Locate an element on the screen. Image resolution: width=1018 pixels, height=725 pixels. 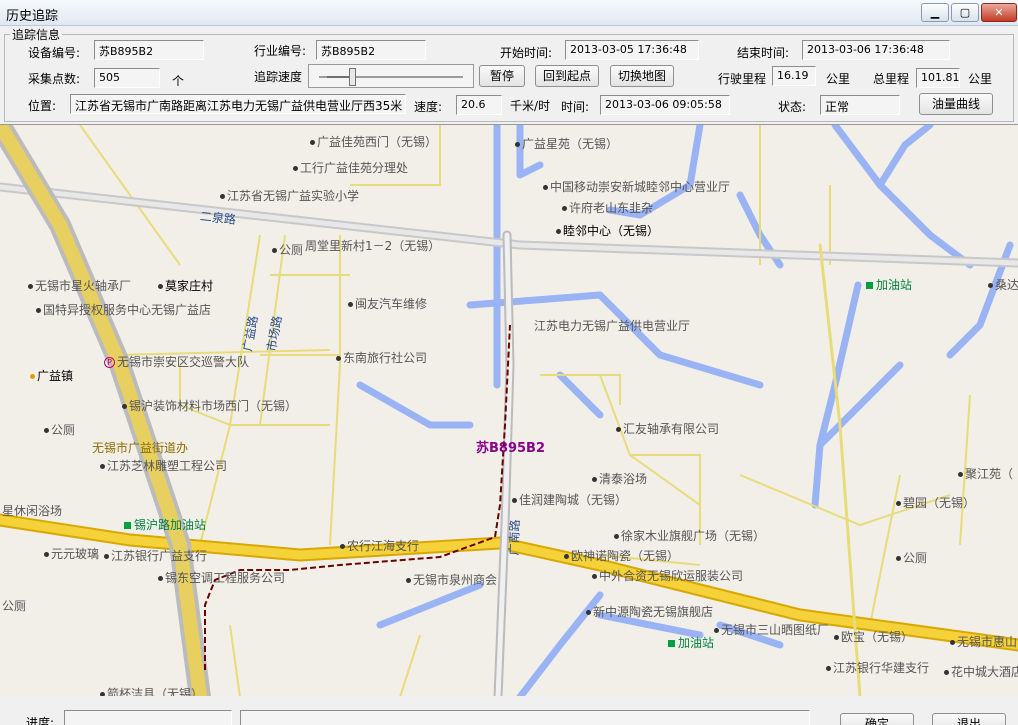
poi-label: 锡沪装饰材料市场西门（无锡） is located at coordinates (209, 405).